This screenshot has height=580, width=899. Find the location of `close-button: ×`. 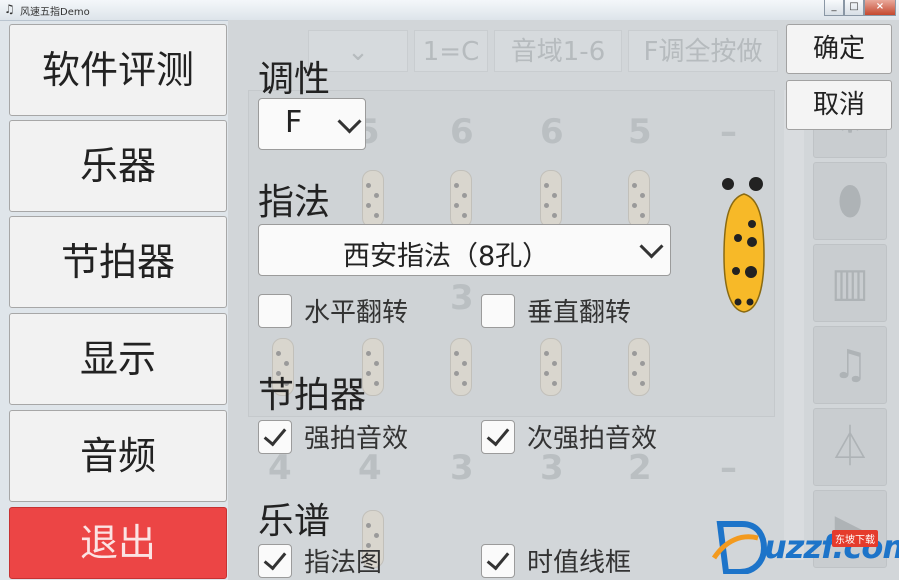

close-button: × is located at coordinates (880, 8).